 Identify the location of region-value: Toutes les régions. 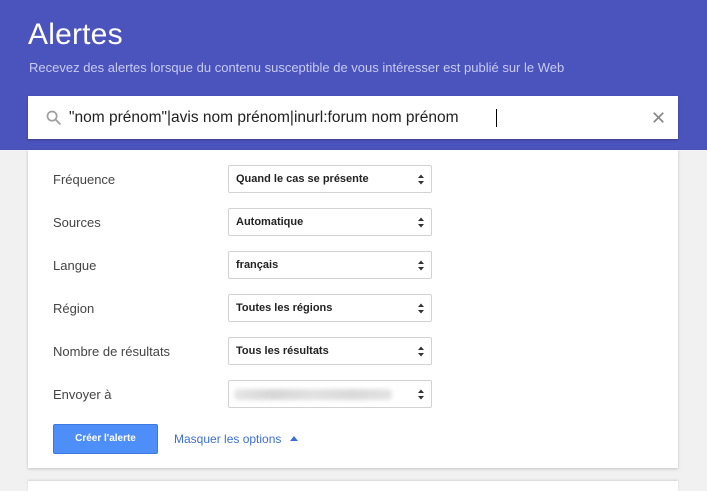
(284, 308).